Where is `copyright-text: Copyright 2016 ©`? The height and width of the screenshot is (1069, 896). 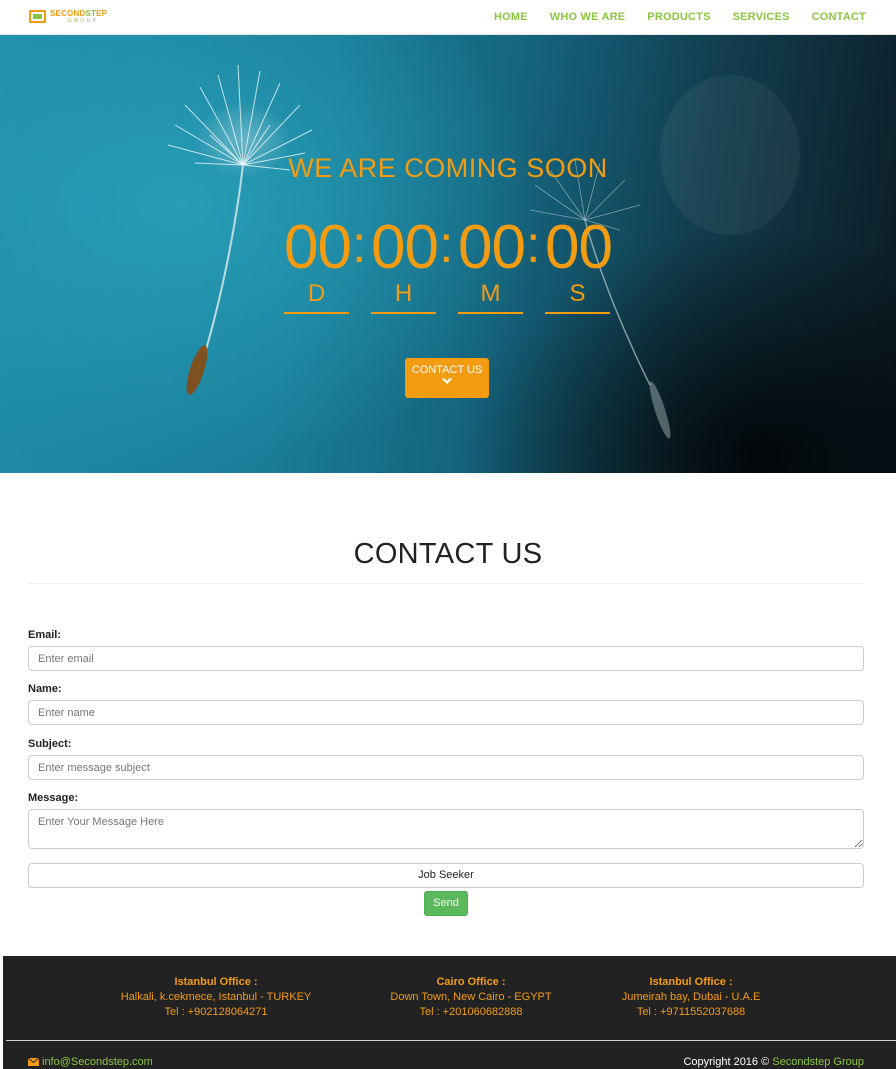
copyright-text: Copyright 2016 © is located at coordinates (726, 1062).